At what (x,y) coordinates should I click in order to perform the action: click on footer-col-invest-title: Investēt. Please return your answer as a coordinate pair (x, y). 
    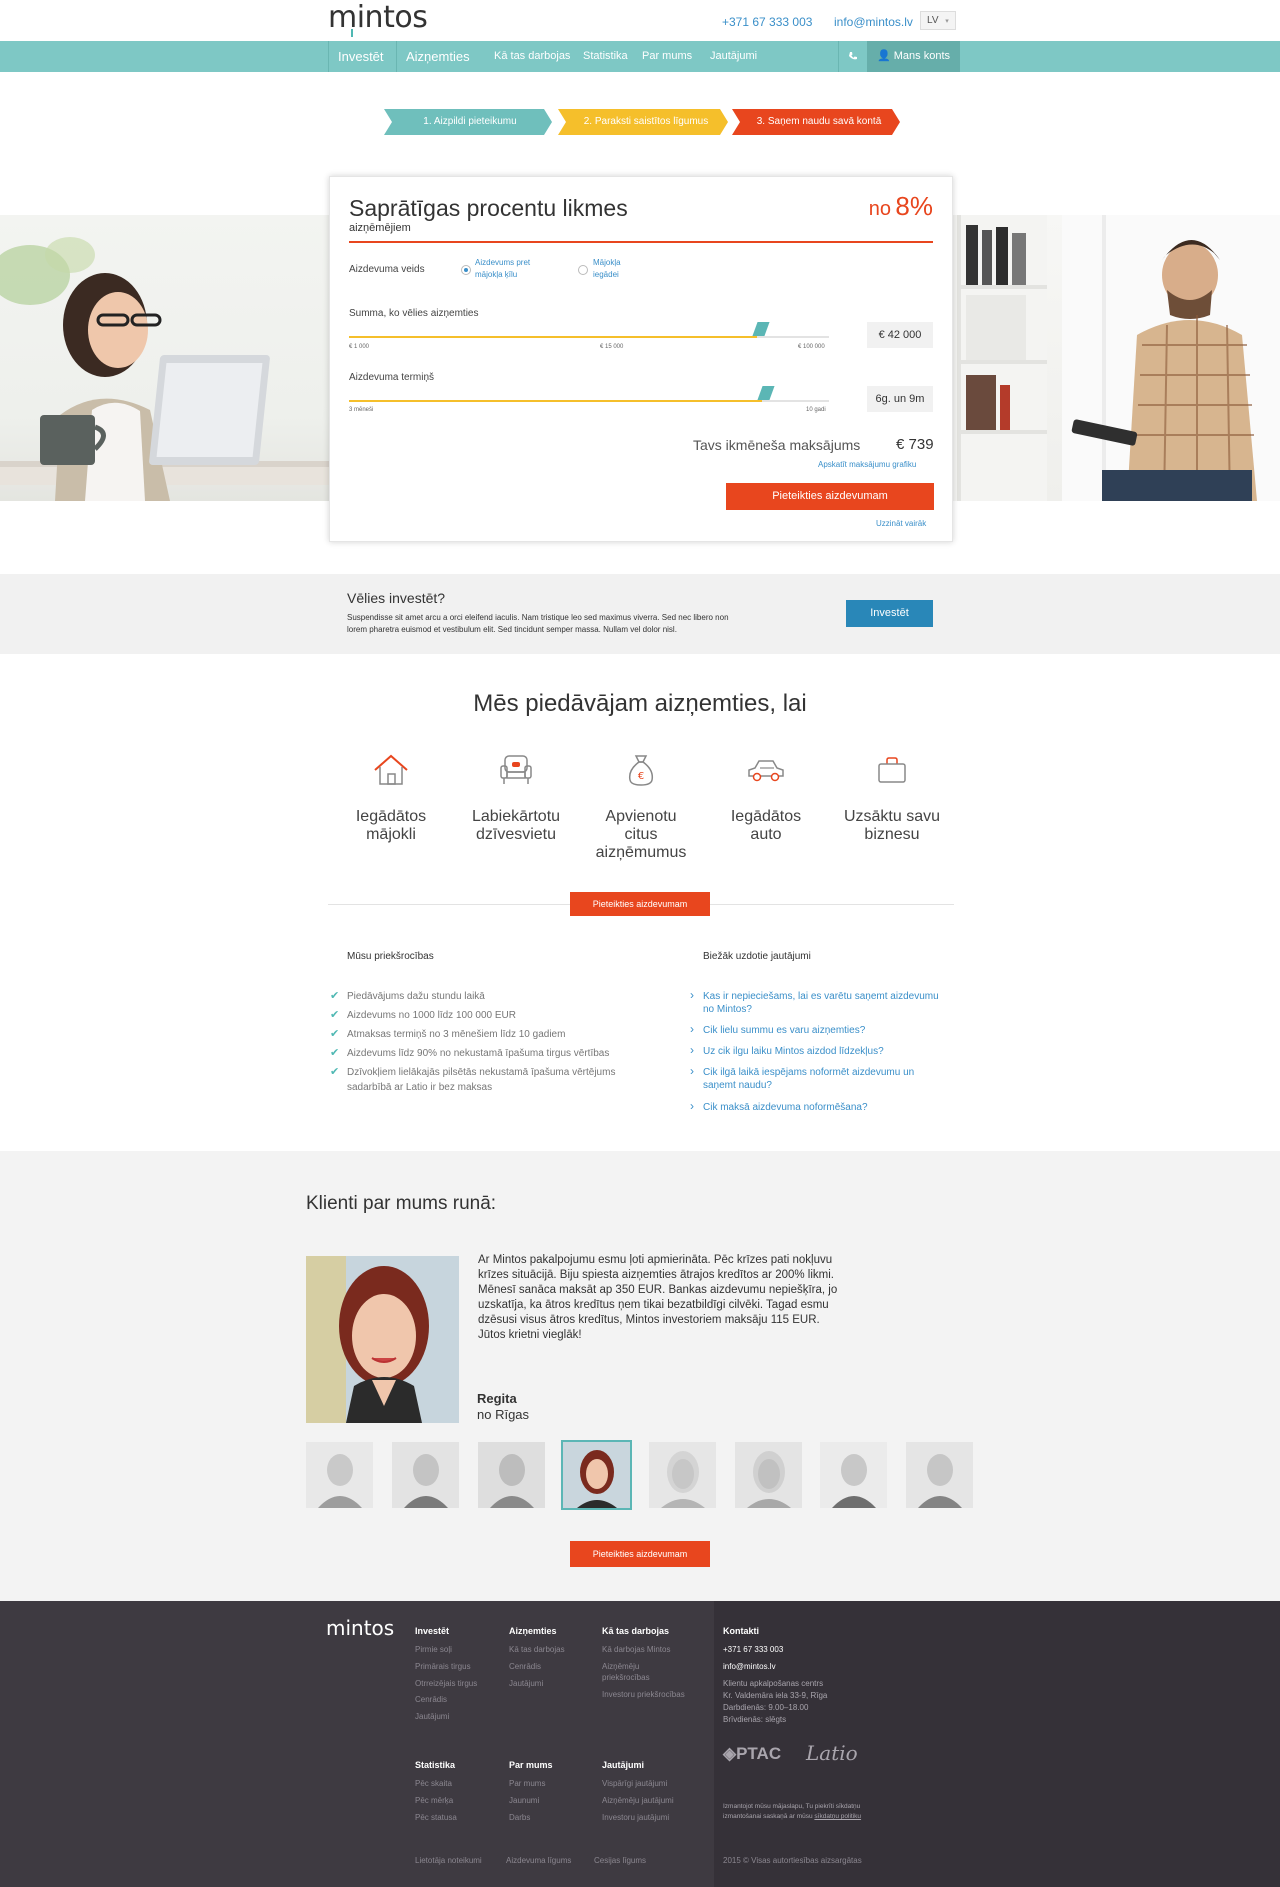
    Looking at the image, I should click on (432, 1631).